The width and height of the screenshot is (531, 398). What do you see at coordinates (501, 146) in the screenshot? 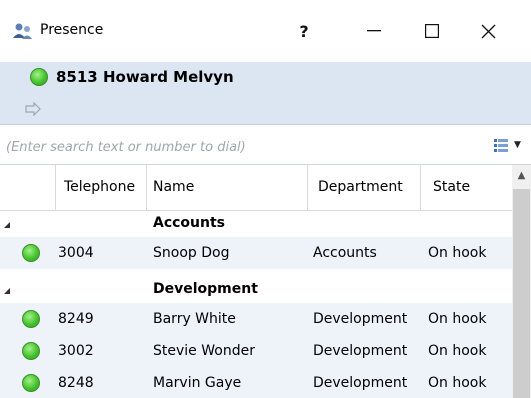
I see `column-chooser-icon` at bounding box center [501, 146].